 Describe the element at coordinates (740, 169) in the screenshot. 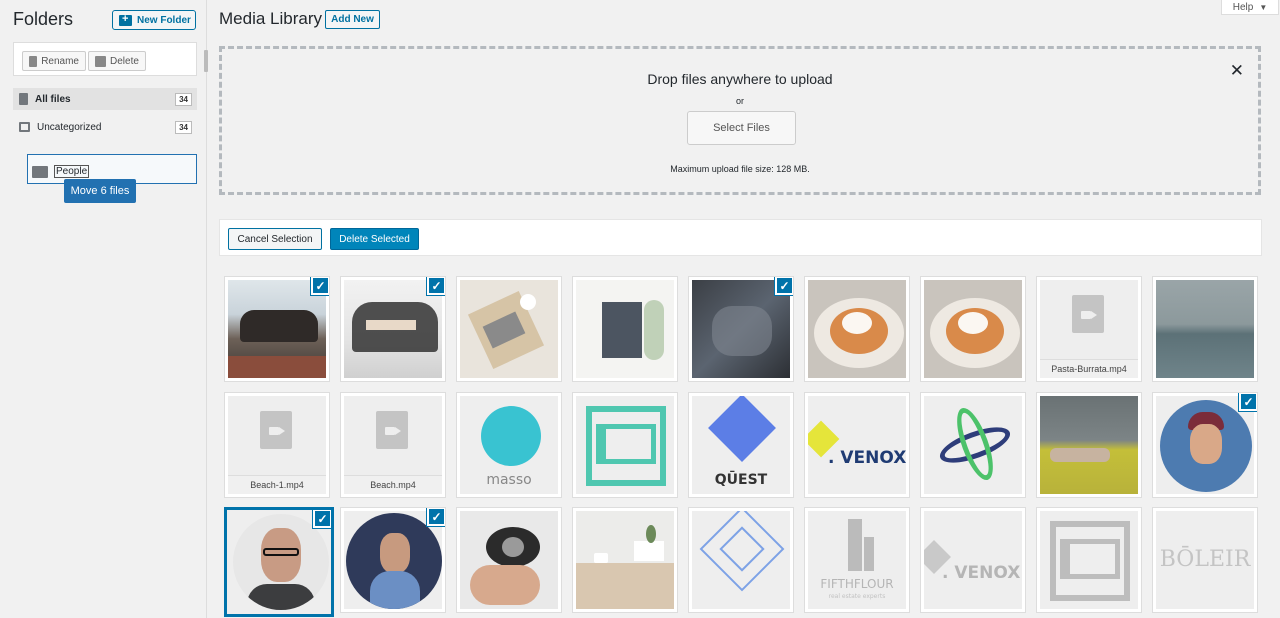

I see `max-upload-size: Maximum upload file size: 128 MB.` at that location.